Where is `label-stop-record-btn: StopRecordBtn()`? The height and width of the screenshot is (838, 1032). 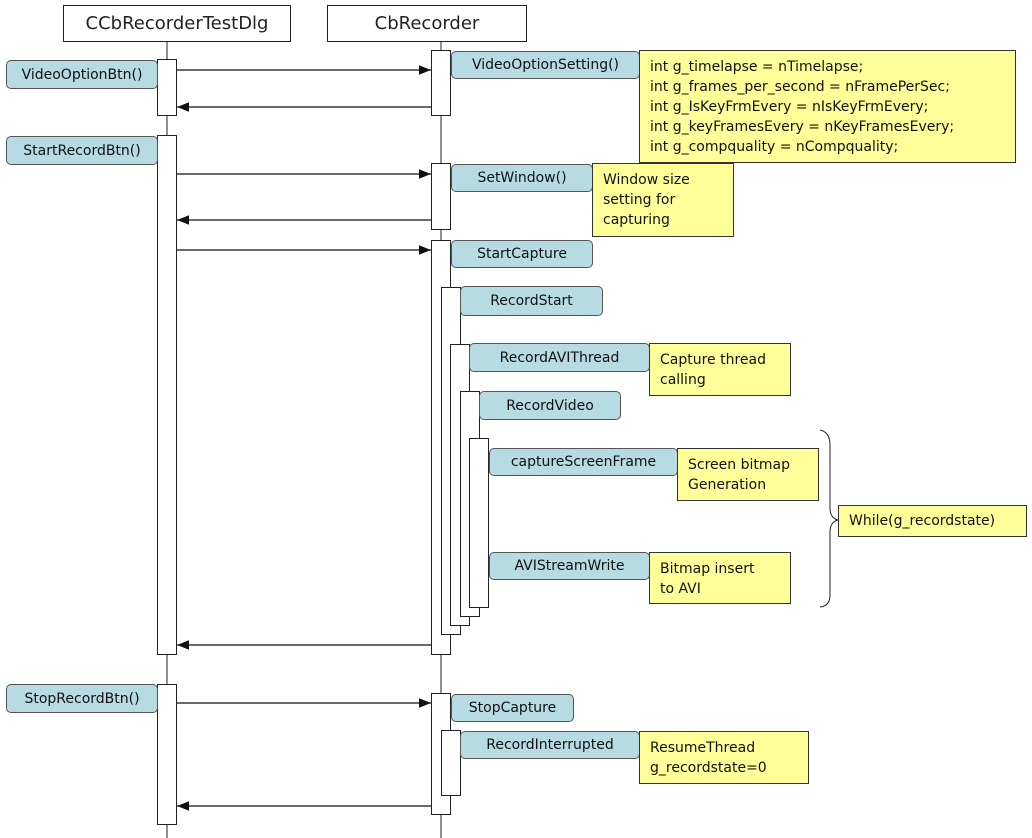 label-stop-record-btn: StopRecordBtn() is located at coordinates (82, 698).